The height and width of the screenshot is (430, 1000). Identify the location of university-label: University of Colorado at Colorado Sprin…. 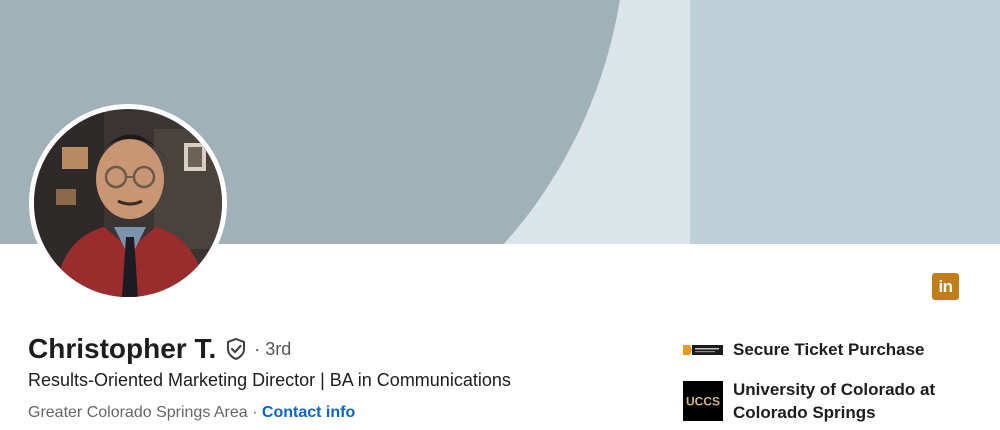
(834, 401).